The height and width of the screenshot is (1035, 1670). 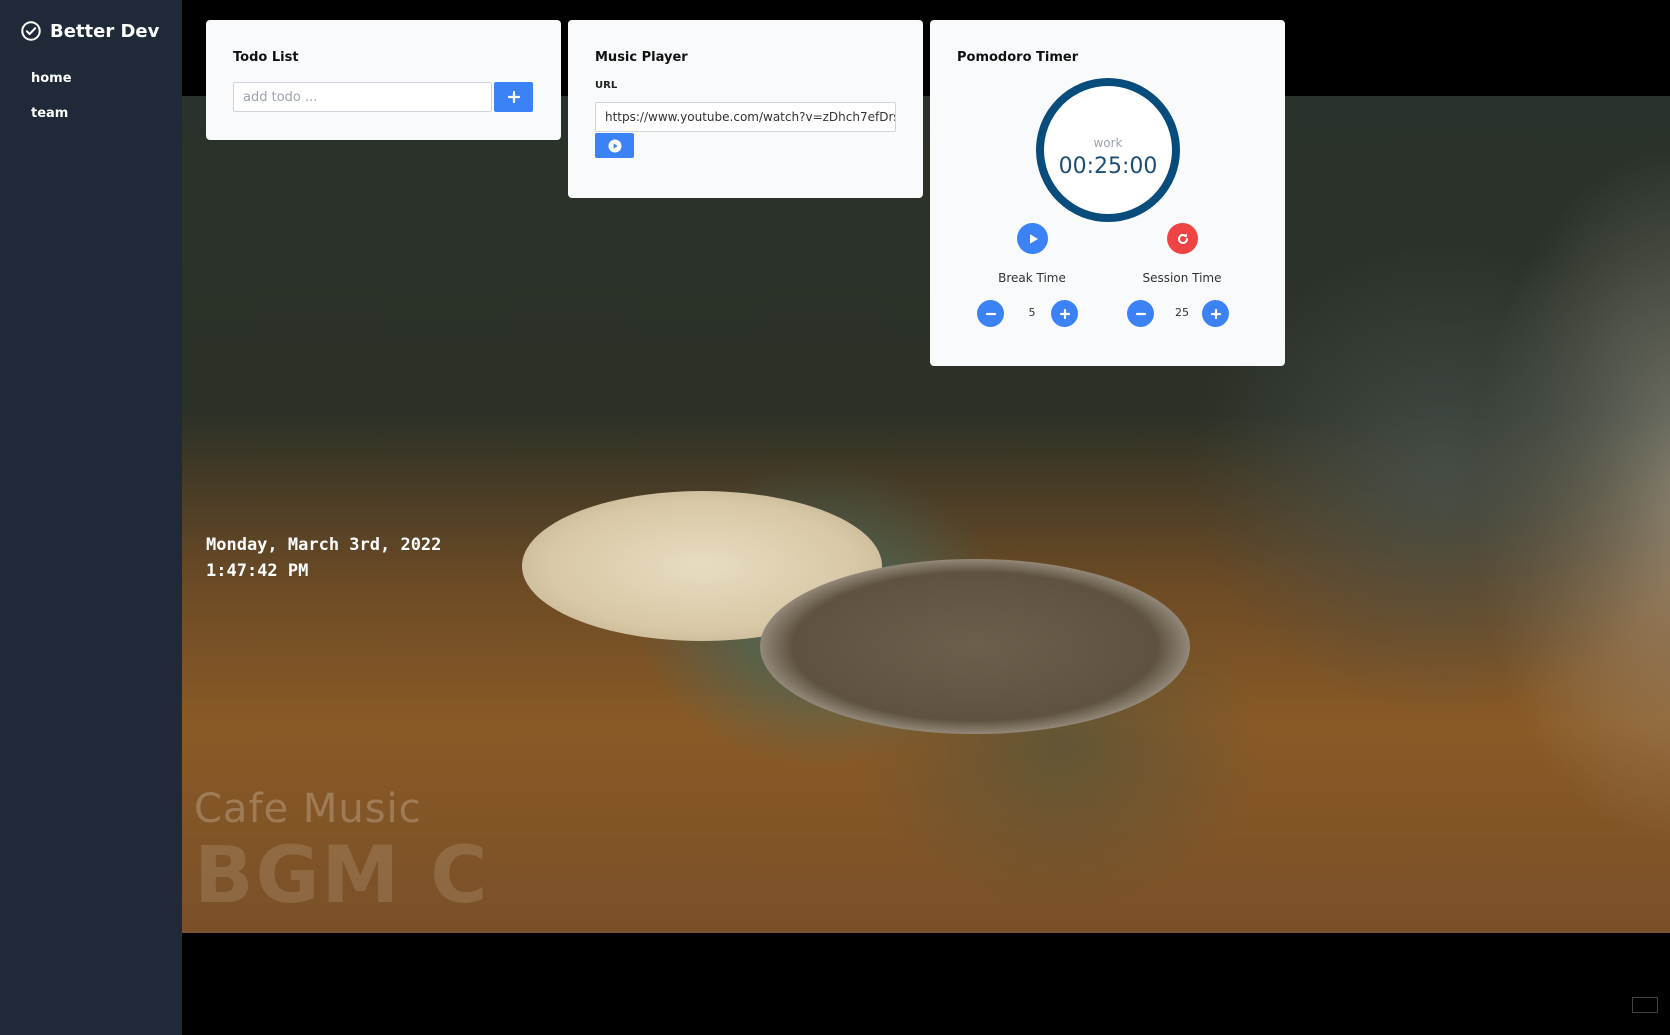 I want to click on break-time-value: 5, so click(x=1032, y=312).